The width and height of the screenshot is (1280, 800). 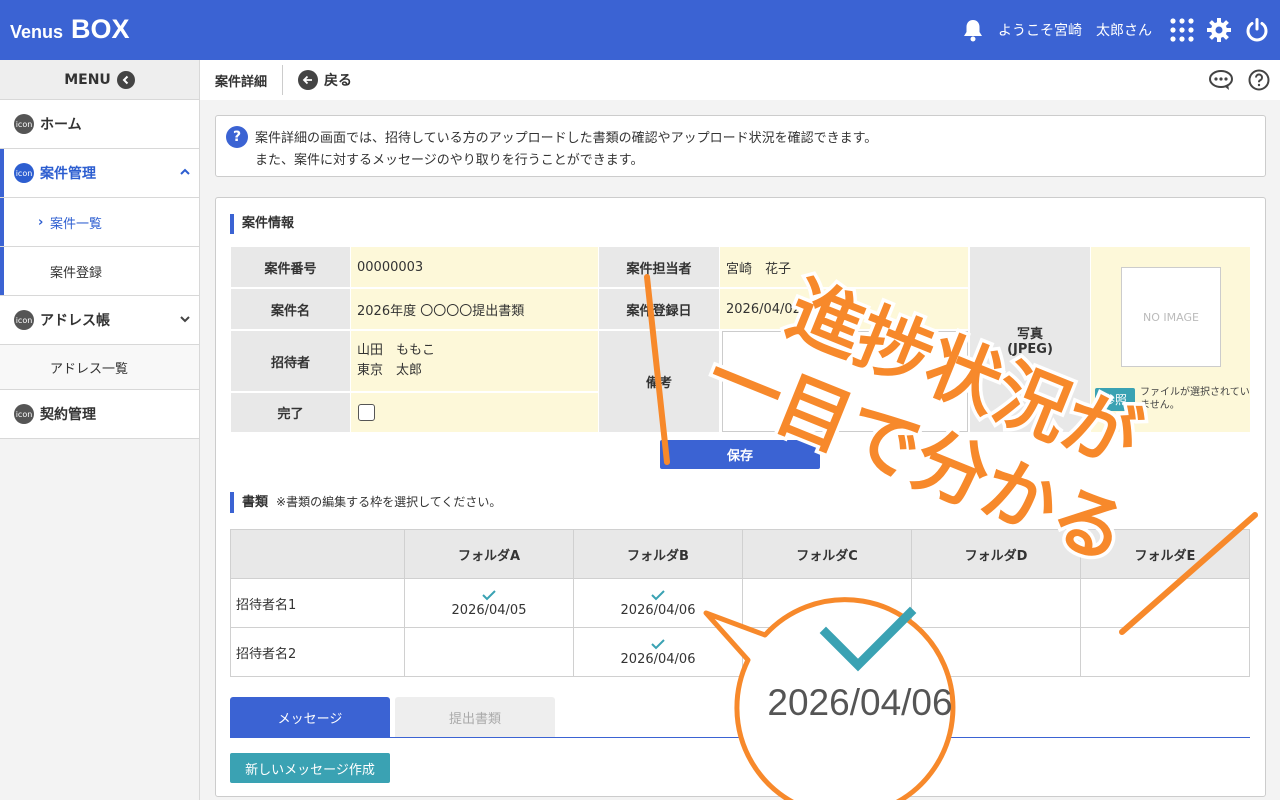 I want to click on sidebar-item-case-register: 案件登録, so click(x=99, y=271).